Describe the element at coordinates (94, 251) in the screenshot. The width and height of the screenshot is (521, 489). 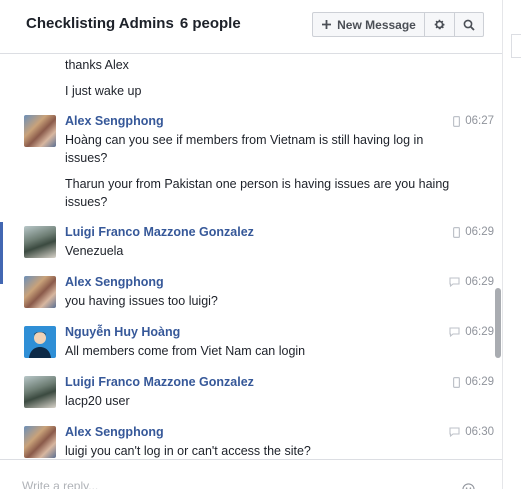
I see `message-text: Venezuela` at that location.